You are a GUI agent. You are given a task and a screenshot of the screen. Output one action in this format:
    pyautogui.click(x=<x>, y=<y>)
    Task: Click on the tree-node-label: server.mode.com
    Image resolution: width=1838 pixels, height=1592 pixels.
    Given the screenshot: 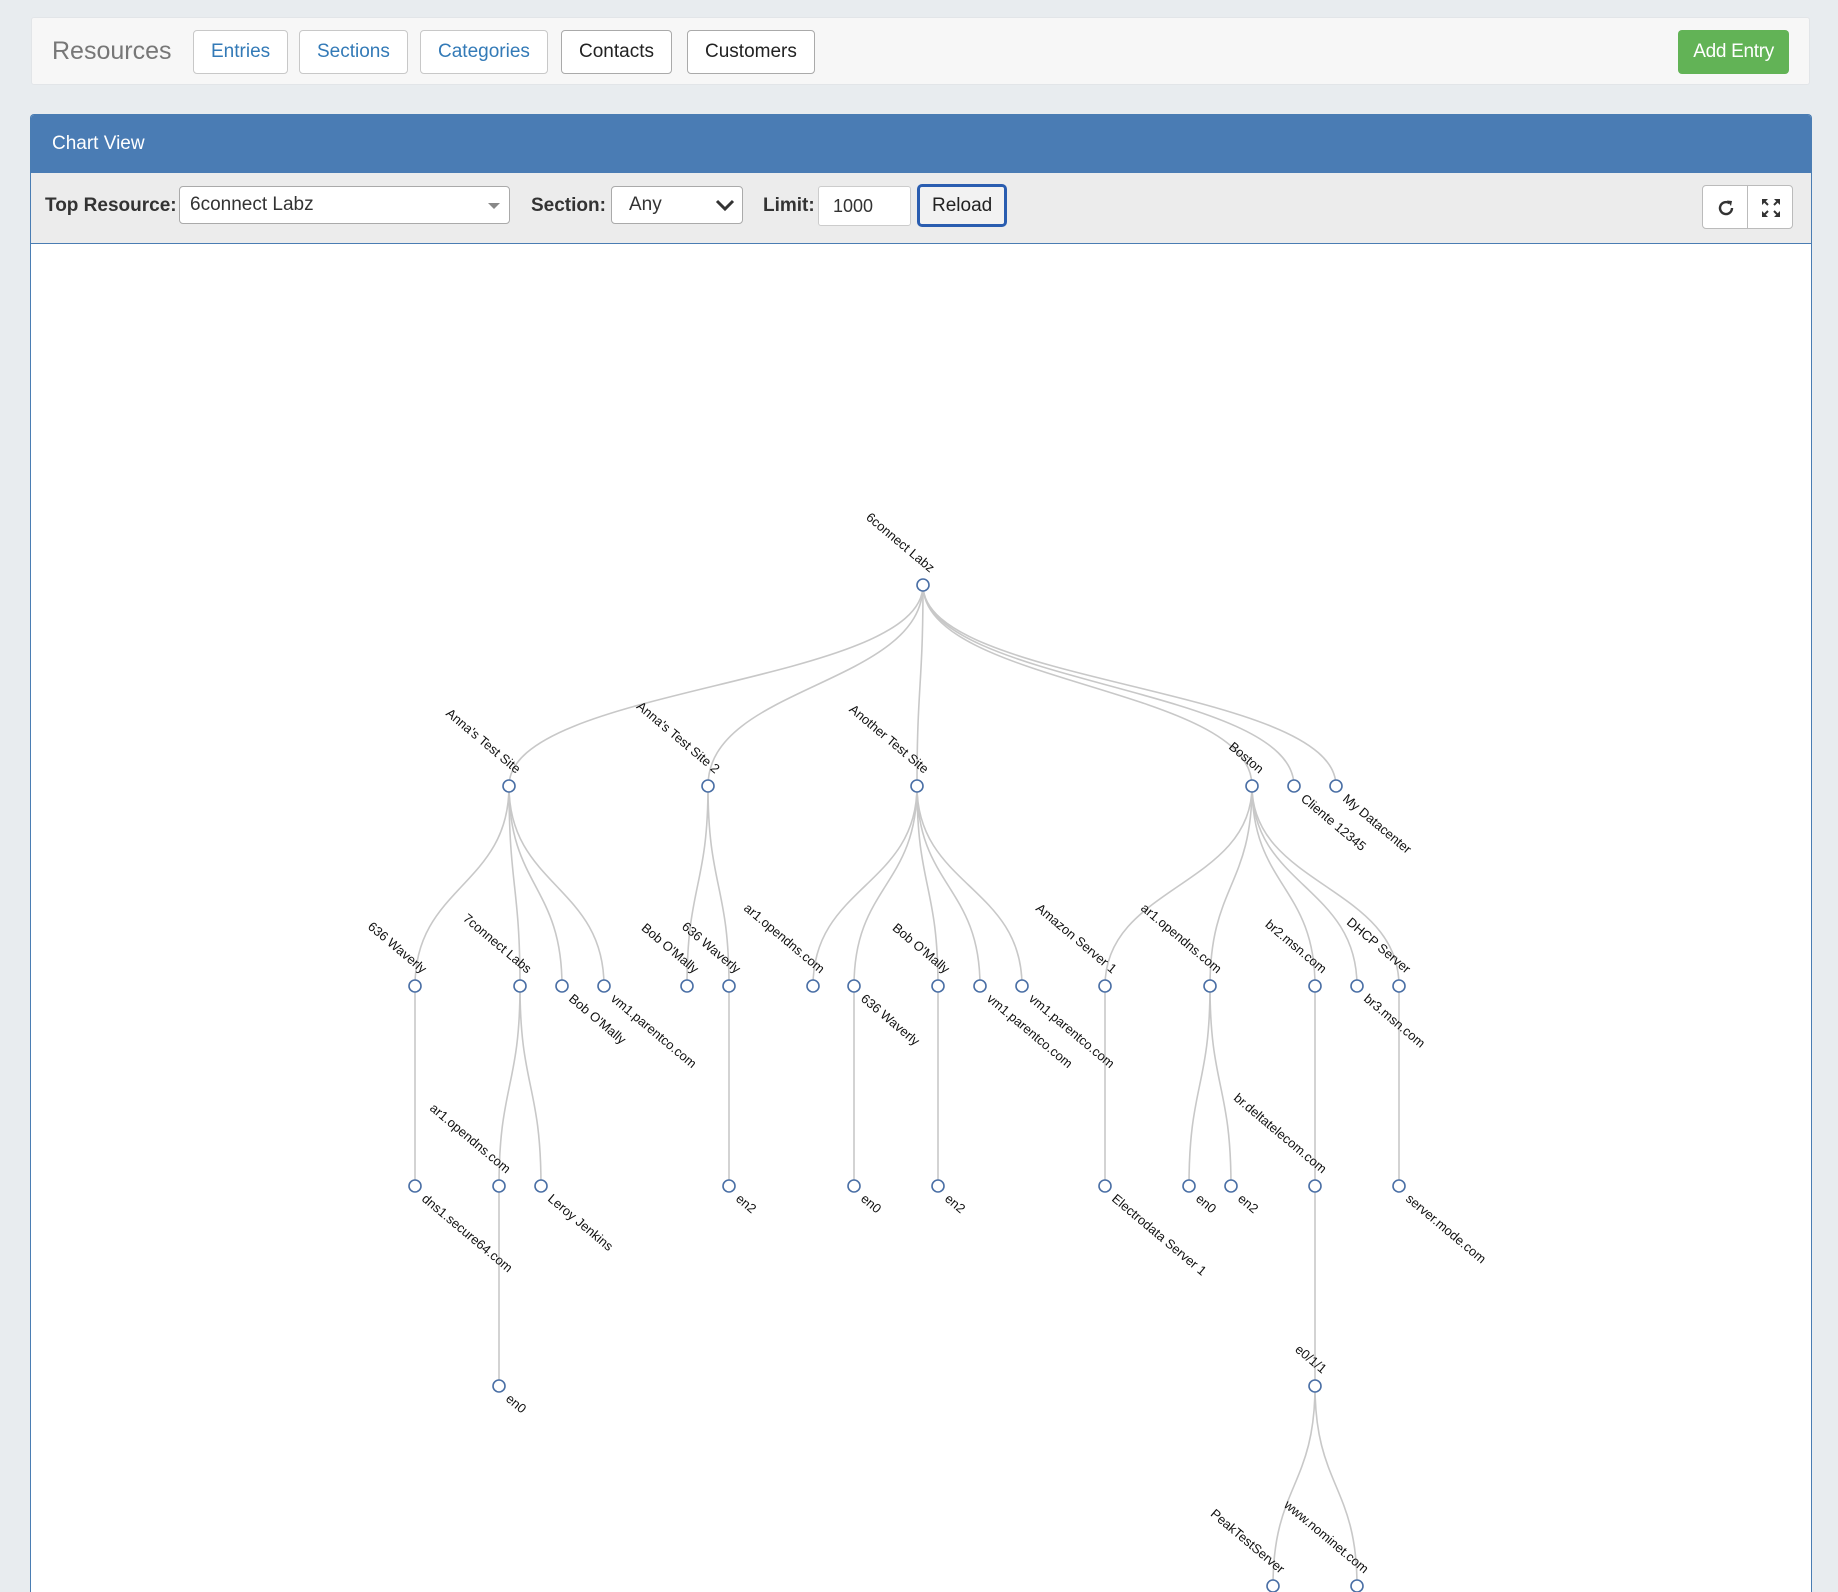 What is the action you would take?
    pyautogui.click(x=1446, y=1229)
    